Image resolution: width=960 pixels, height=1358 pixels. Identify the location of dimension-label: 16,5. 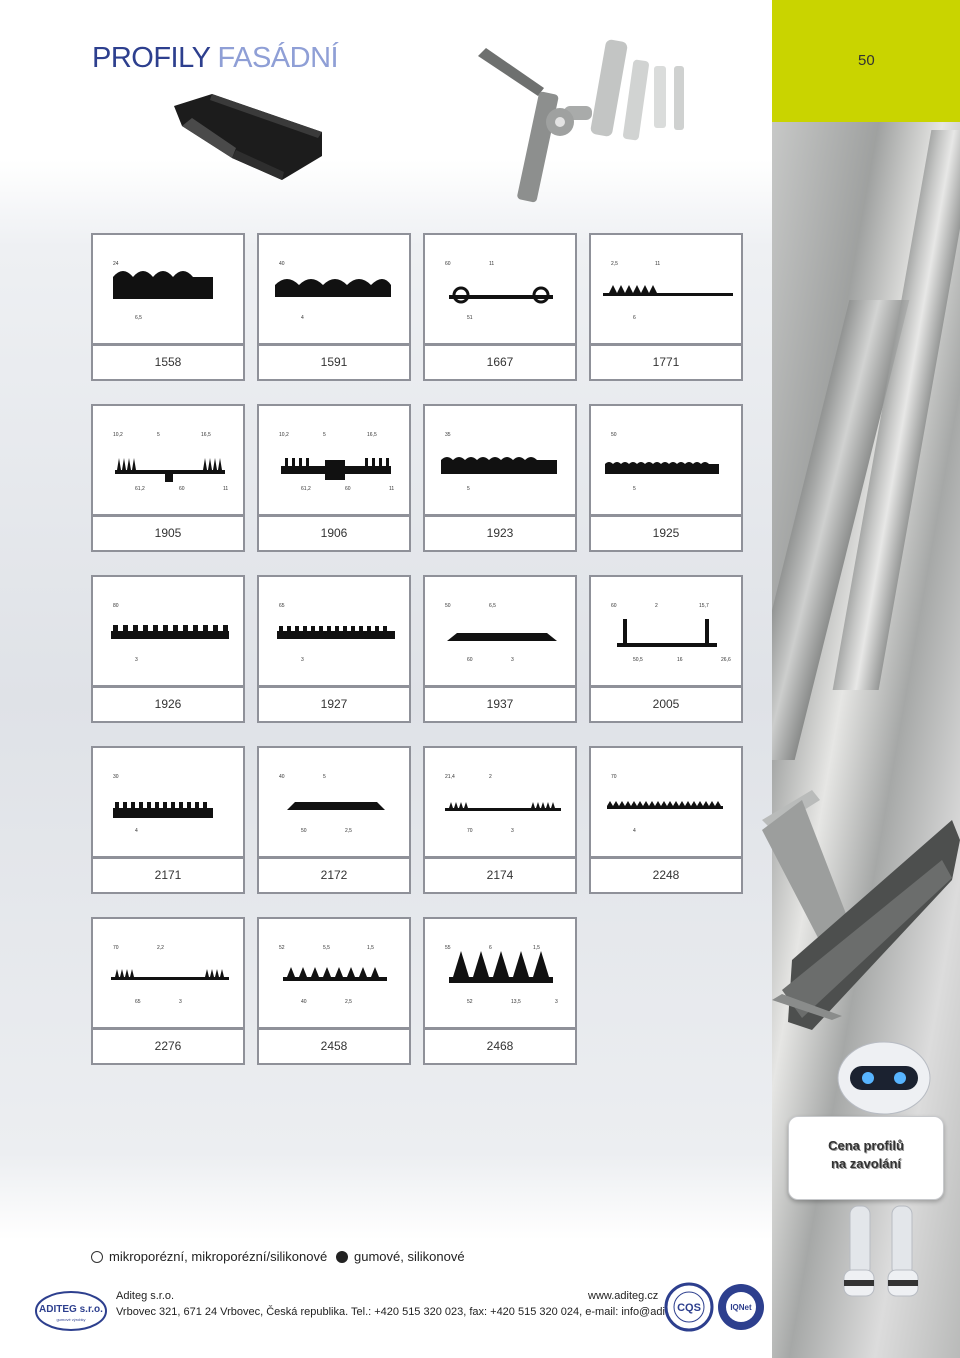
(372, 435).